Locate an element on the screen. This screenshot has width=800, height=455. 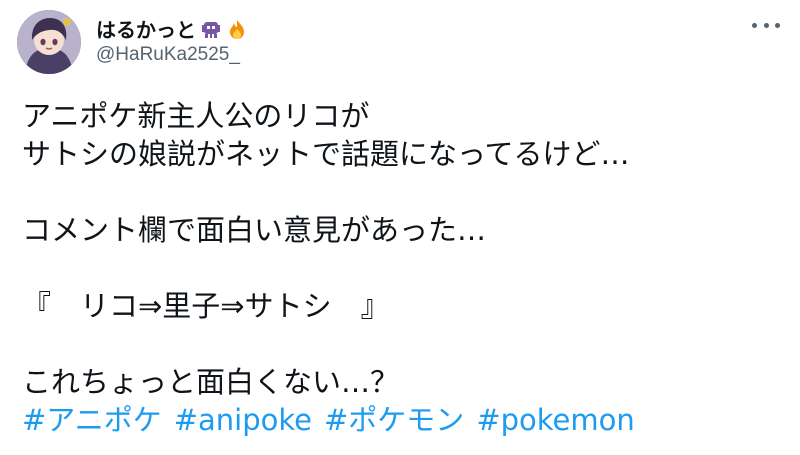
tweet-line: 『 リコ⇒里子⇒サトシ 』 is located at coordinates (206, 306).